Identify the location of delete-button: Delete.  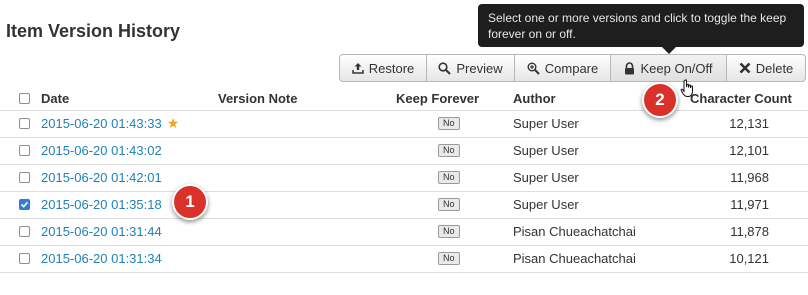
(766, 68).